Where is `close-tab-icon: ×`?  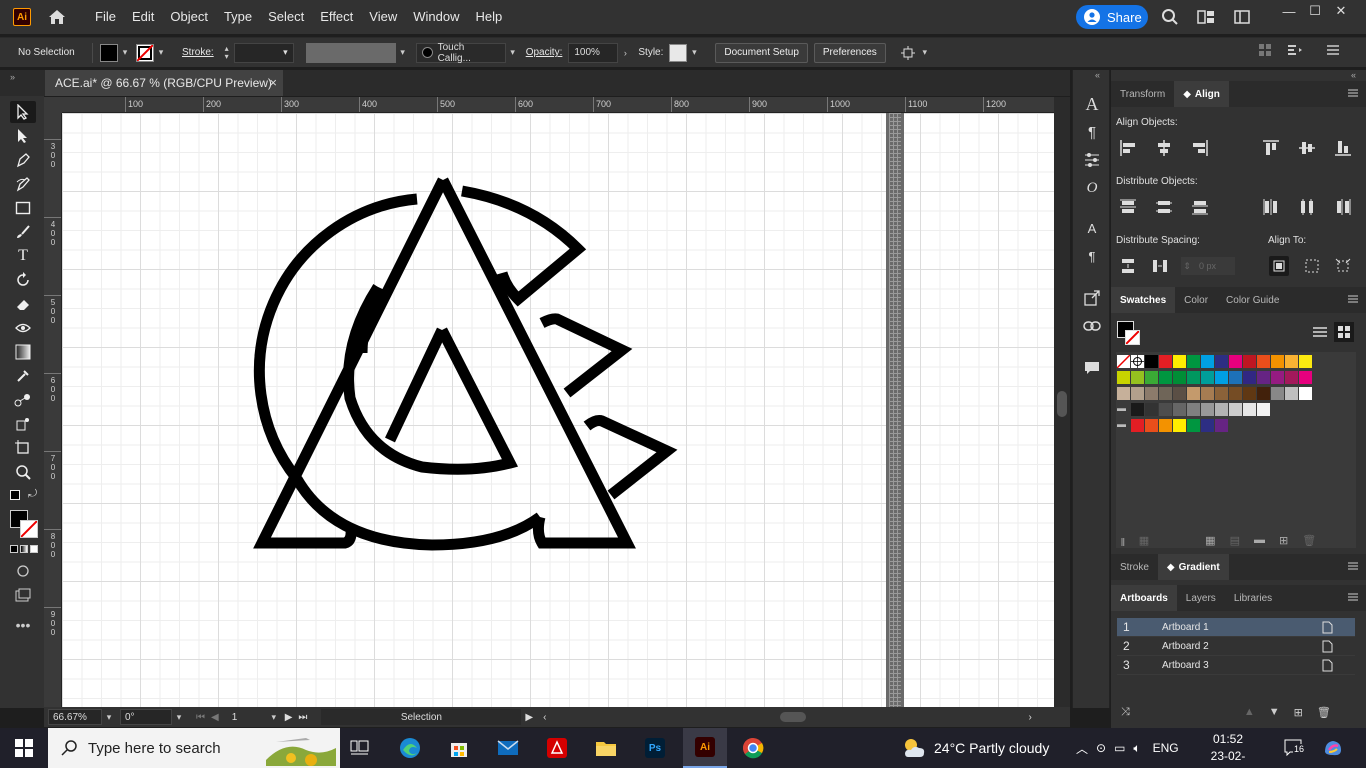
close-tab-icon: × is located at coordinates (273, 82).